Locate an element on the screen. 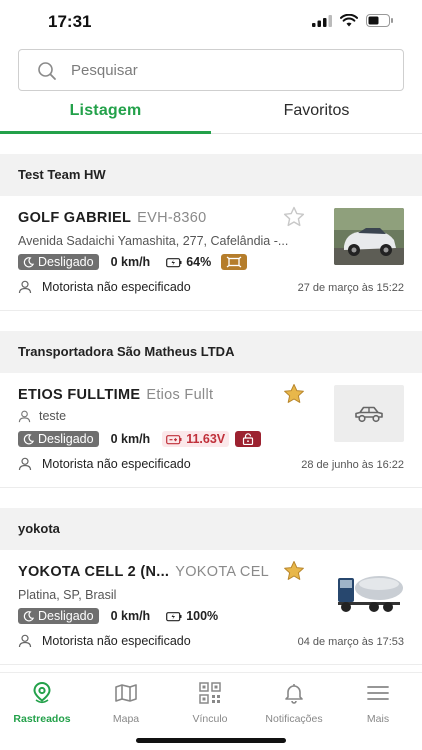 The image size is (422, 750). tab-bar: Listagem Favoritos is located at coordinates (211, 115).